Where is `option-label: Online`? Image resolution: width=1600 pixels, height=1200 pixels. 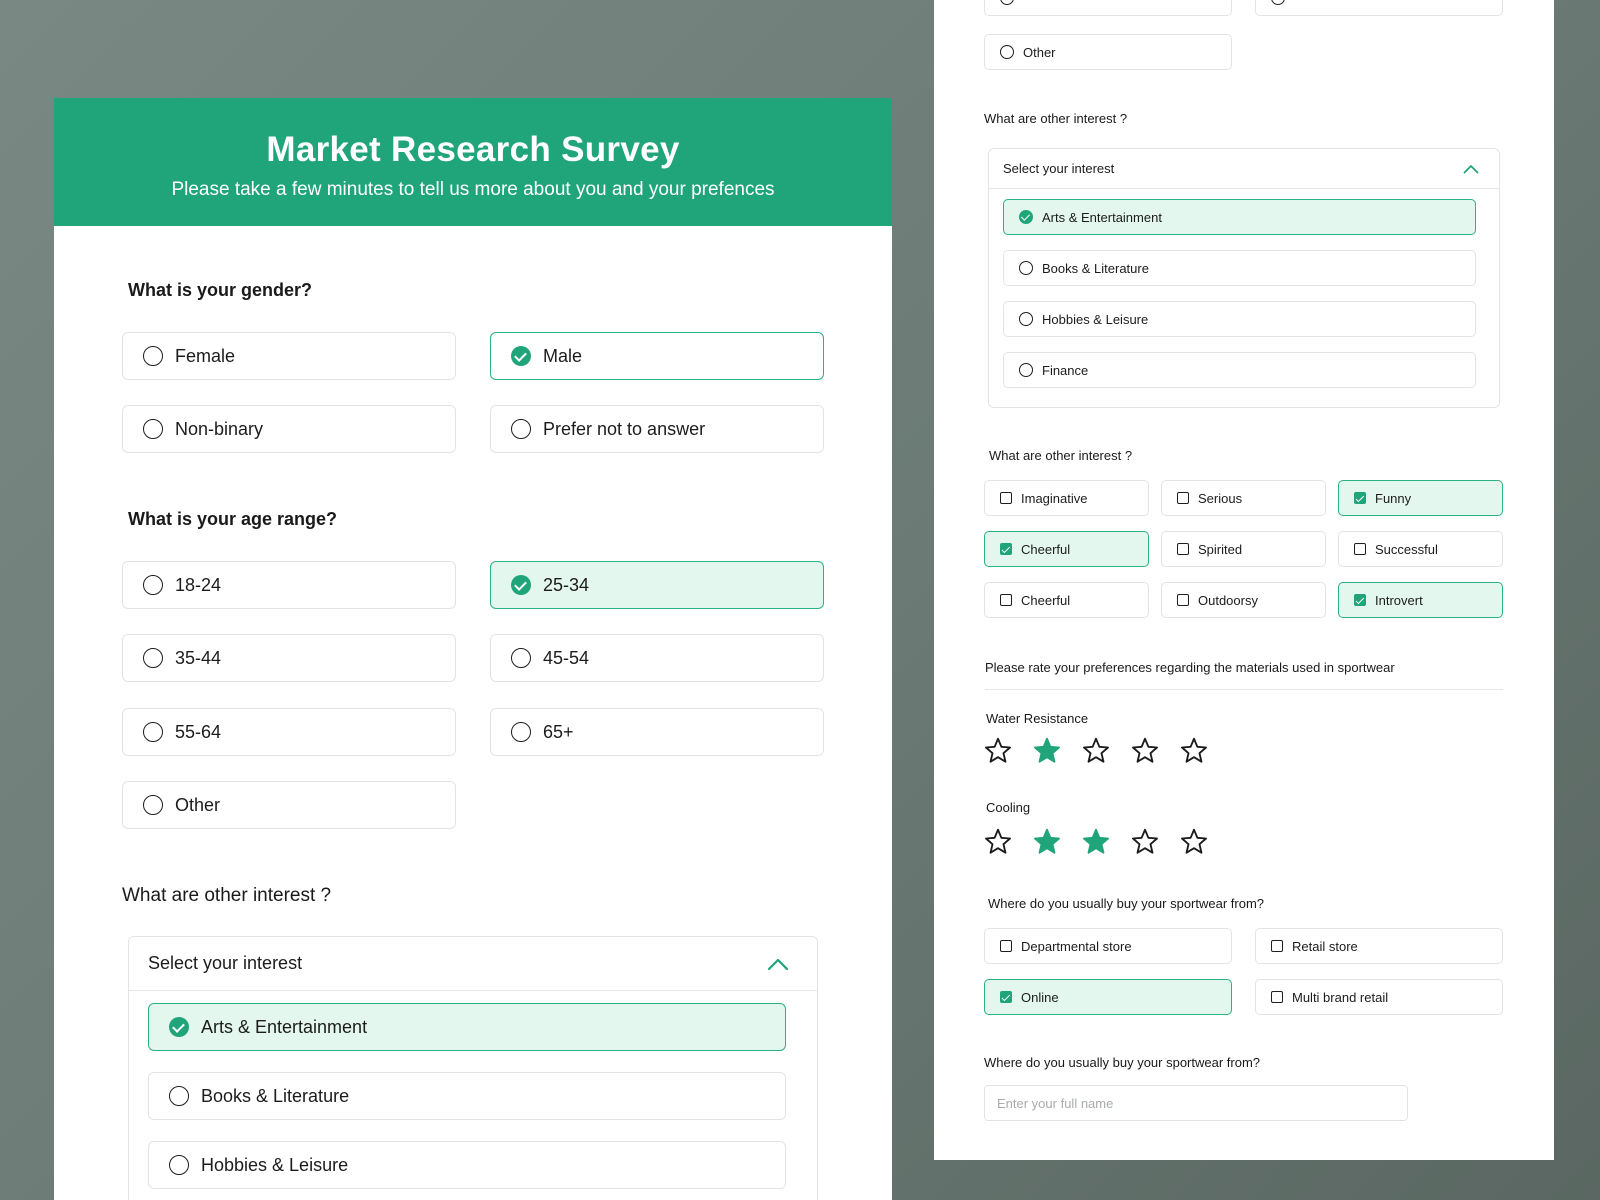 option-label: Online is located at coordinates (1040, 997).